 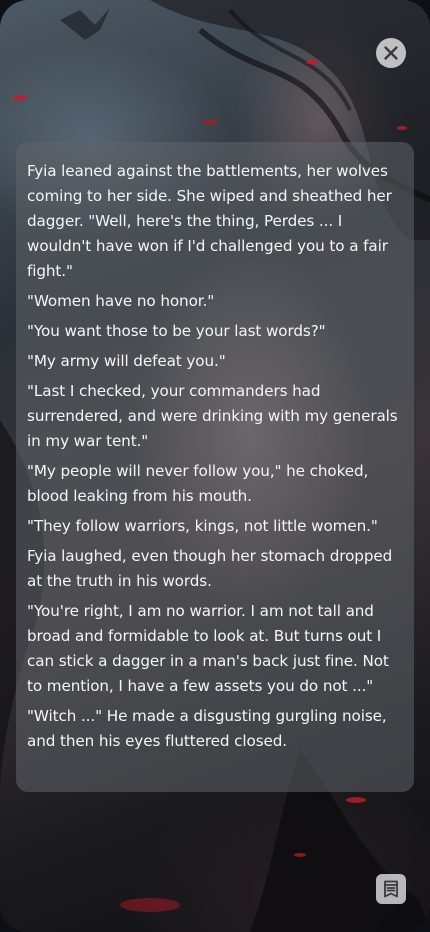 I want to click on story-paragraph: "You want those to be your last words?", so click(x=176, y=331).